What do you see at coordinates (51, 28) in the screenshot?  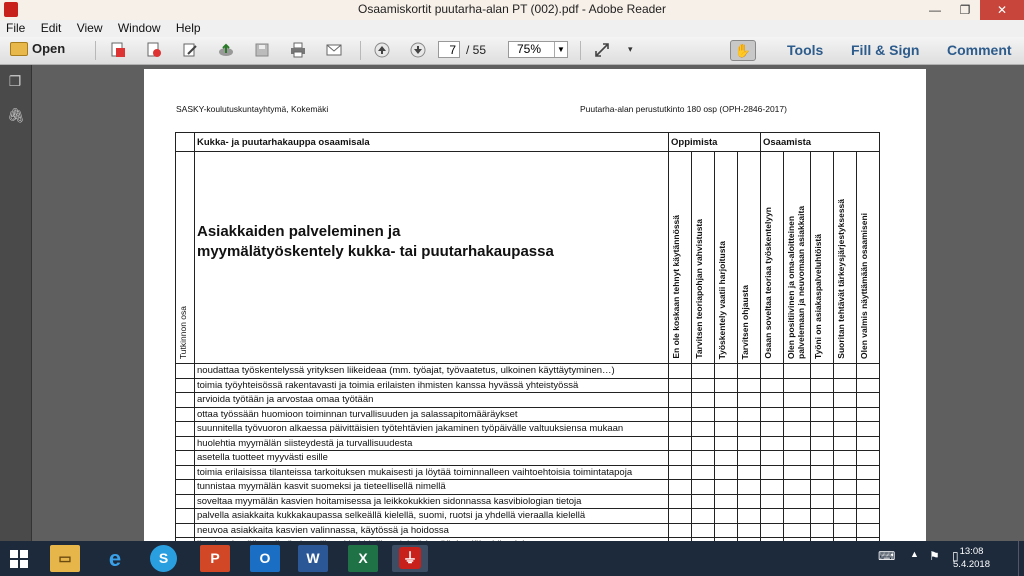 I see `menu-edit: Edit` at bounding box center [51, 28].